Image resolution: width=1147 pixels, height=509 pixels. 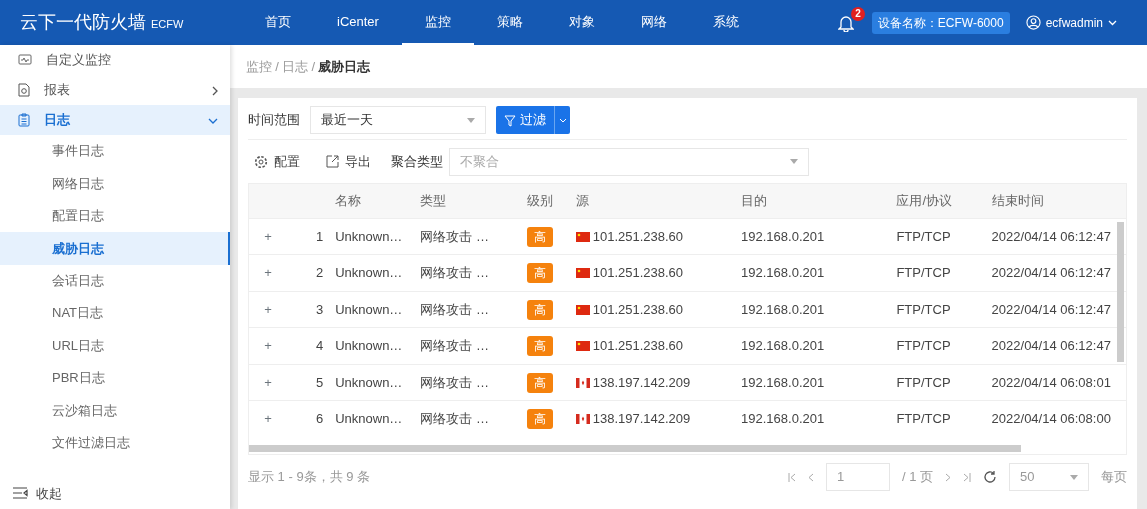 I want to click on row-number: 4, so click(x=308, y=345).